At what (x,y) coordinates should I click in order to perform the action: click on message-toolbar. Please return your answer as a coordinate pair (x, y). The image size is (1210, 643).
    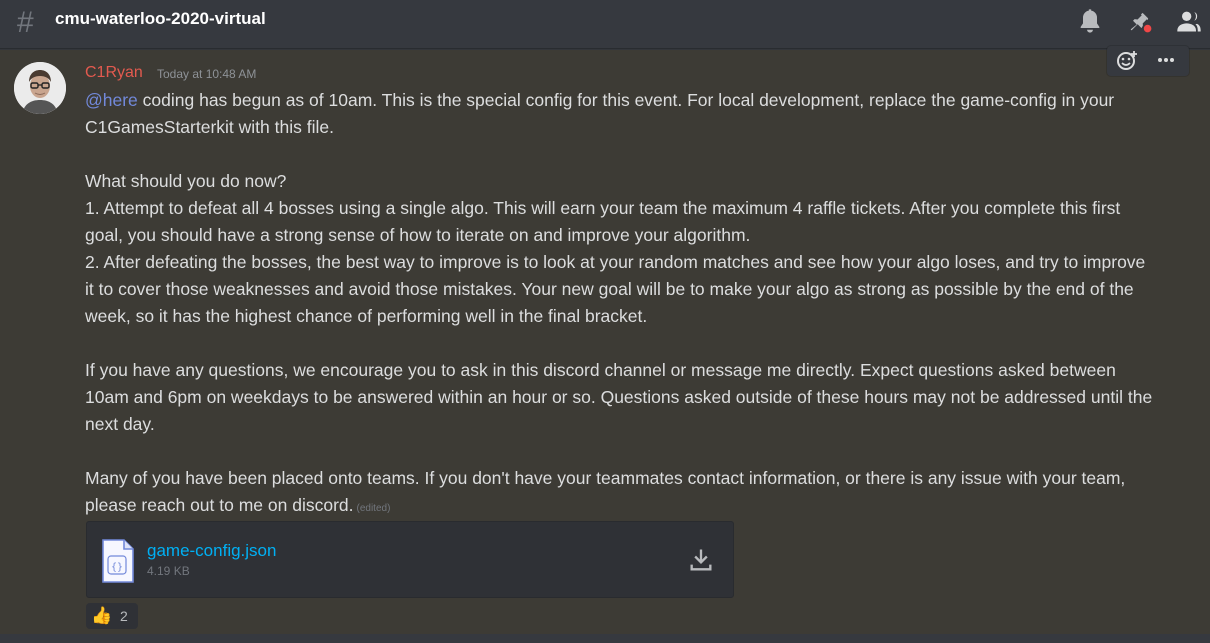
    Looking at the image, I should click on (1148, 61).